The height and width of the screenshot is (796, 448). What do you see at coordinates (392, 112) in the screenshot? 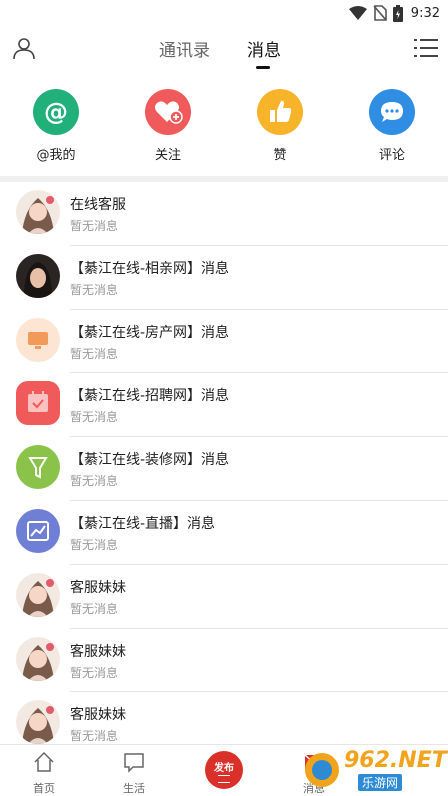
I see `comment-icon` at bounding box center [392, 112].